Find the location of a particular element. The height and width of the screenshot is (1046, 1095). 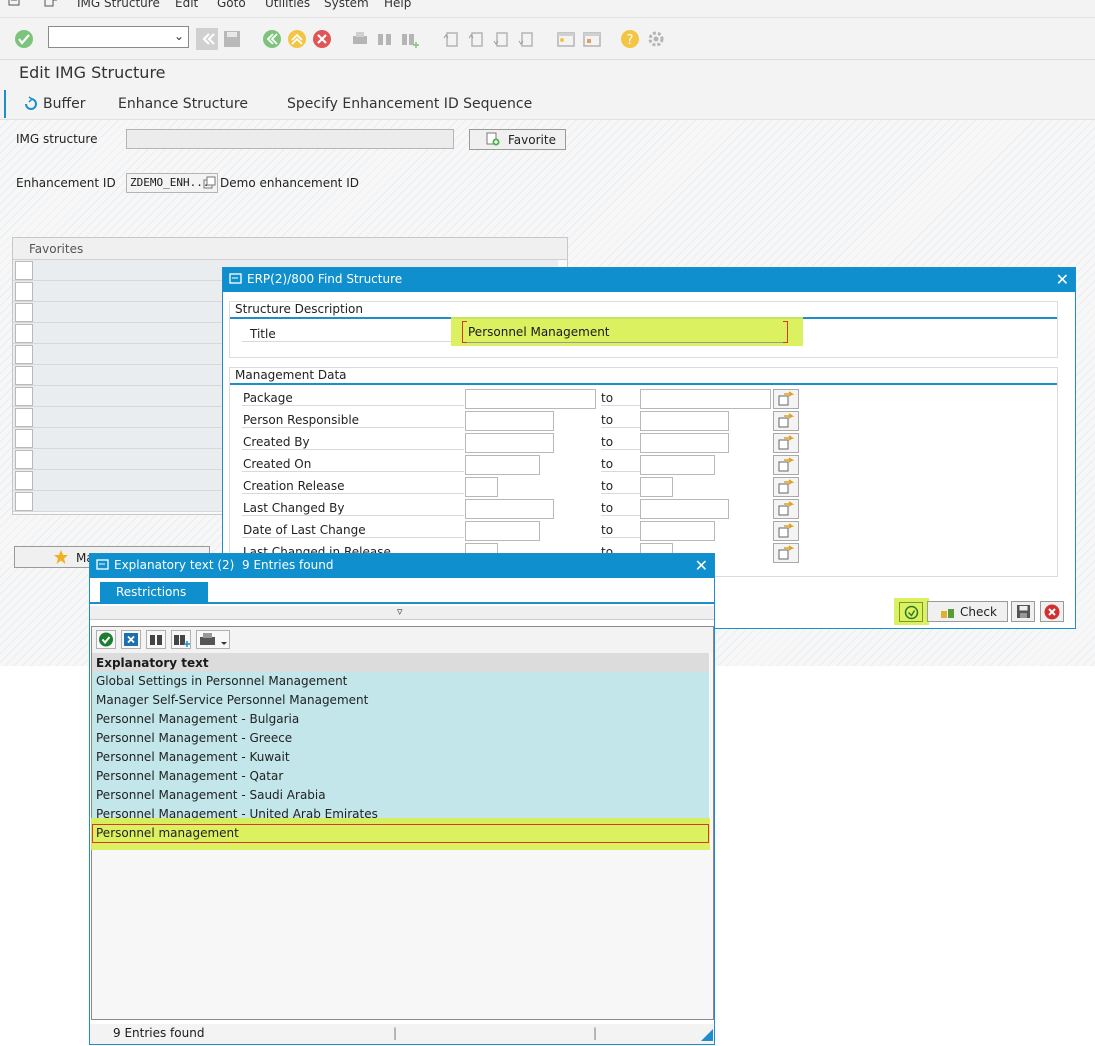

enhancement-id-label: Enhancement ID is located at coordinates (66, 183).